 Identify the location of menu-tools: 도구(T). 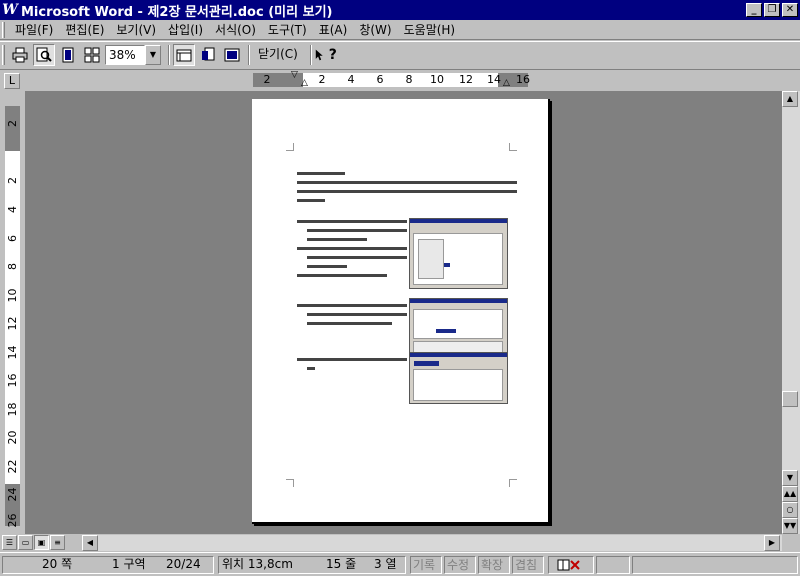
(287, 29).